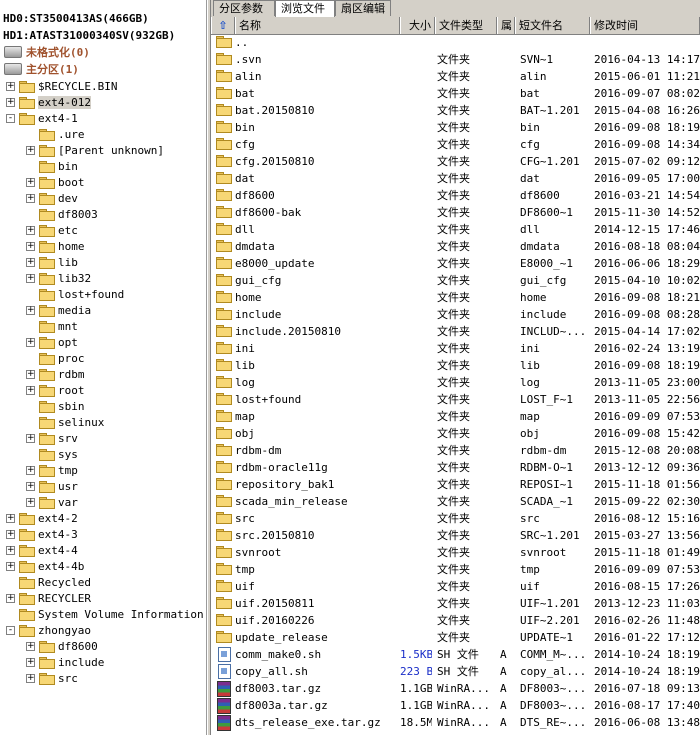 The width and height of the screenshot is (700, 735). I want to click on file-row: lib 文件夹 lib 2016-09-08 18:19:0, so click(455, 365).